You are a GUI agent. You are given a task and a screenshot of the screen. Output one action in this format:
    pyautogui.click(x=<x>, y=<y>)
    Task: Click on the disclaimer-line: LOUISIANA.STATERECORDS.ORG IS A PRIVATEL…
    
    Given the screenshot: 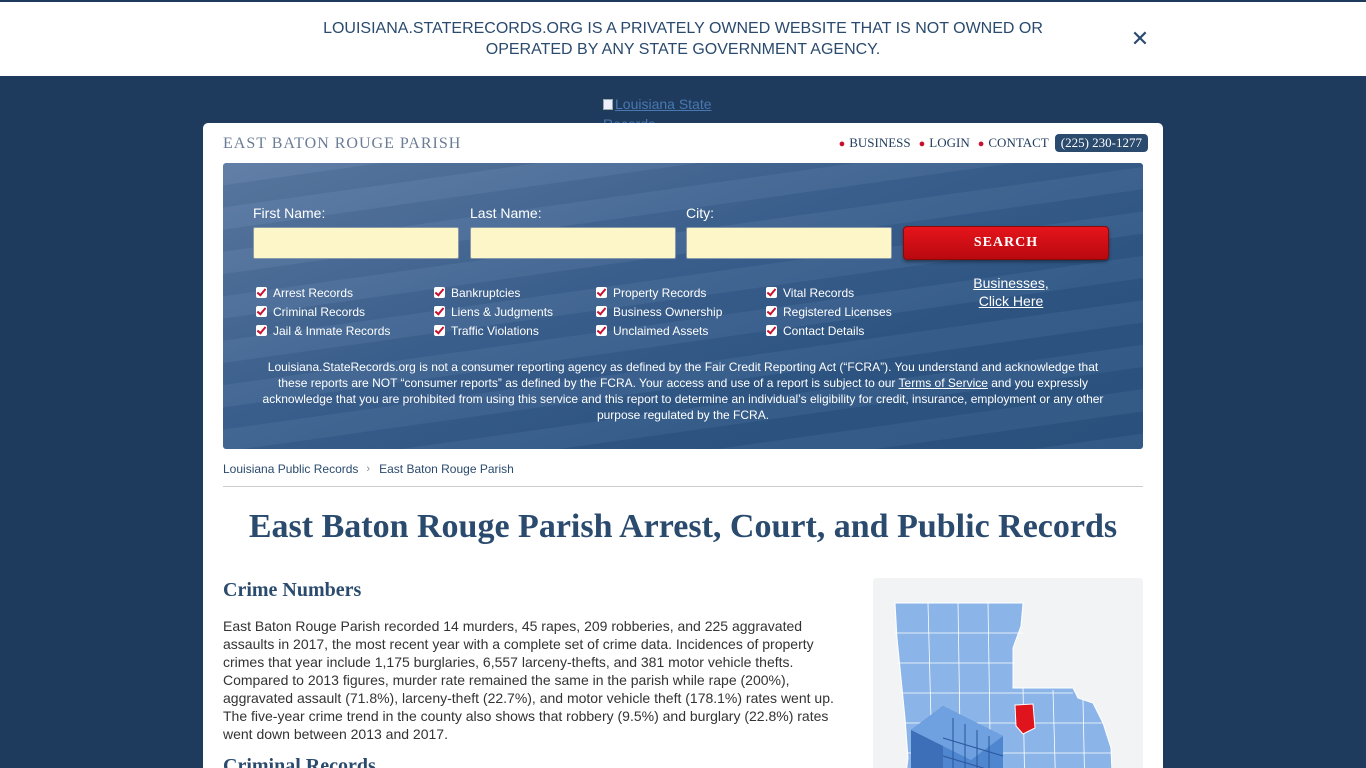 What is the action you would take?
    pyautogui.click(x=683, y=28)
    